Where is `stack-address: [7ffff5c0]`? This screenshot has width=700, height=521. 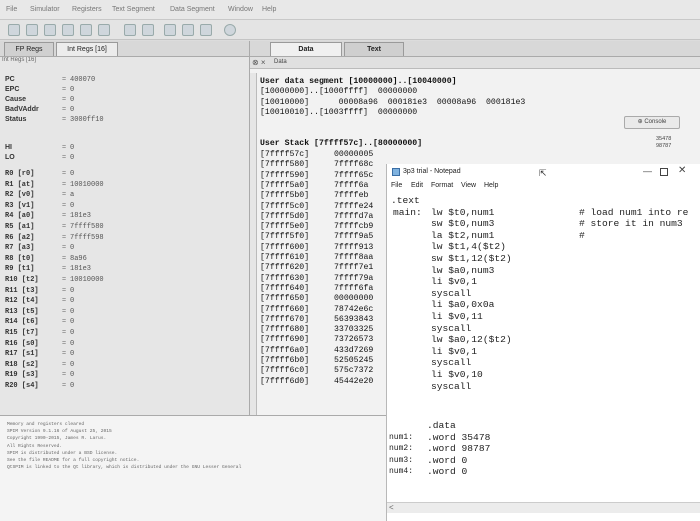
stack-address: [7ffff5c0] is located at coordinates (285, 206).